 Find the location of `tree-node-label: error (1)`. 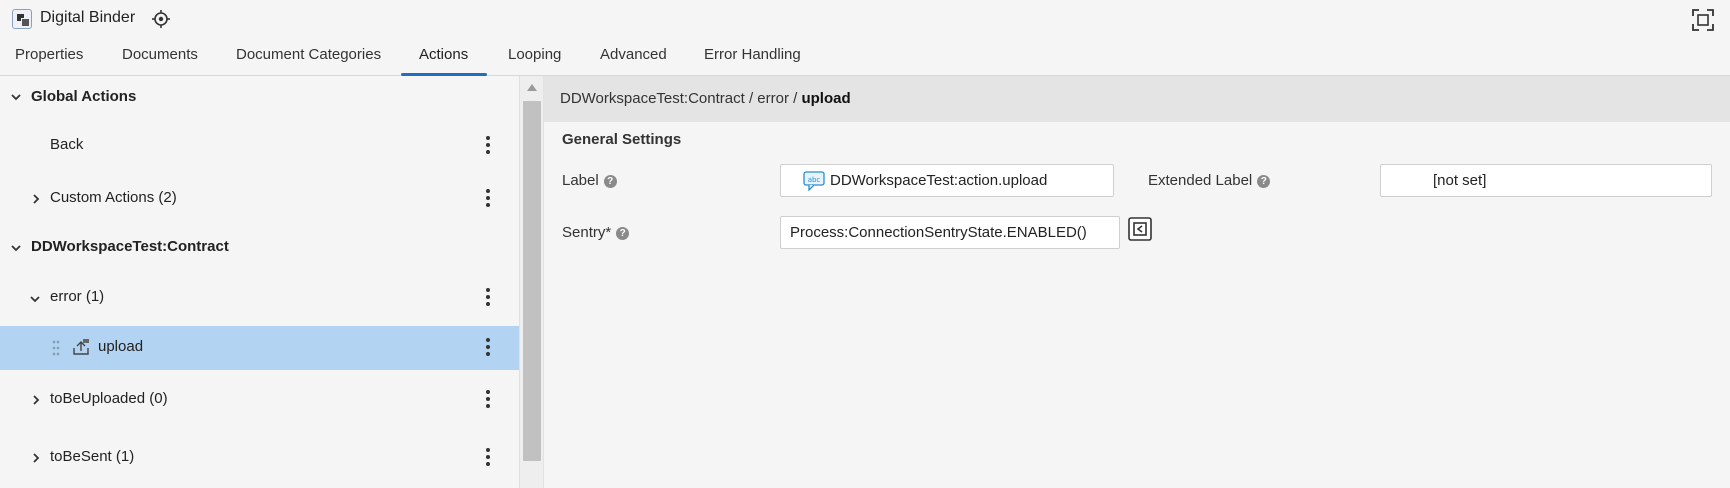

tree-node-label: error (1) is located at coordinates (77, 296).